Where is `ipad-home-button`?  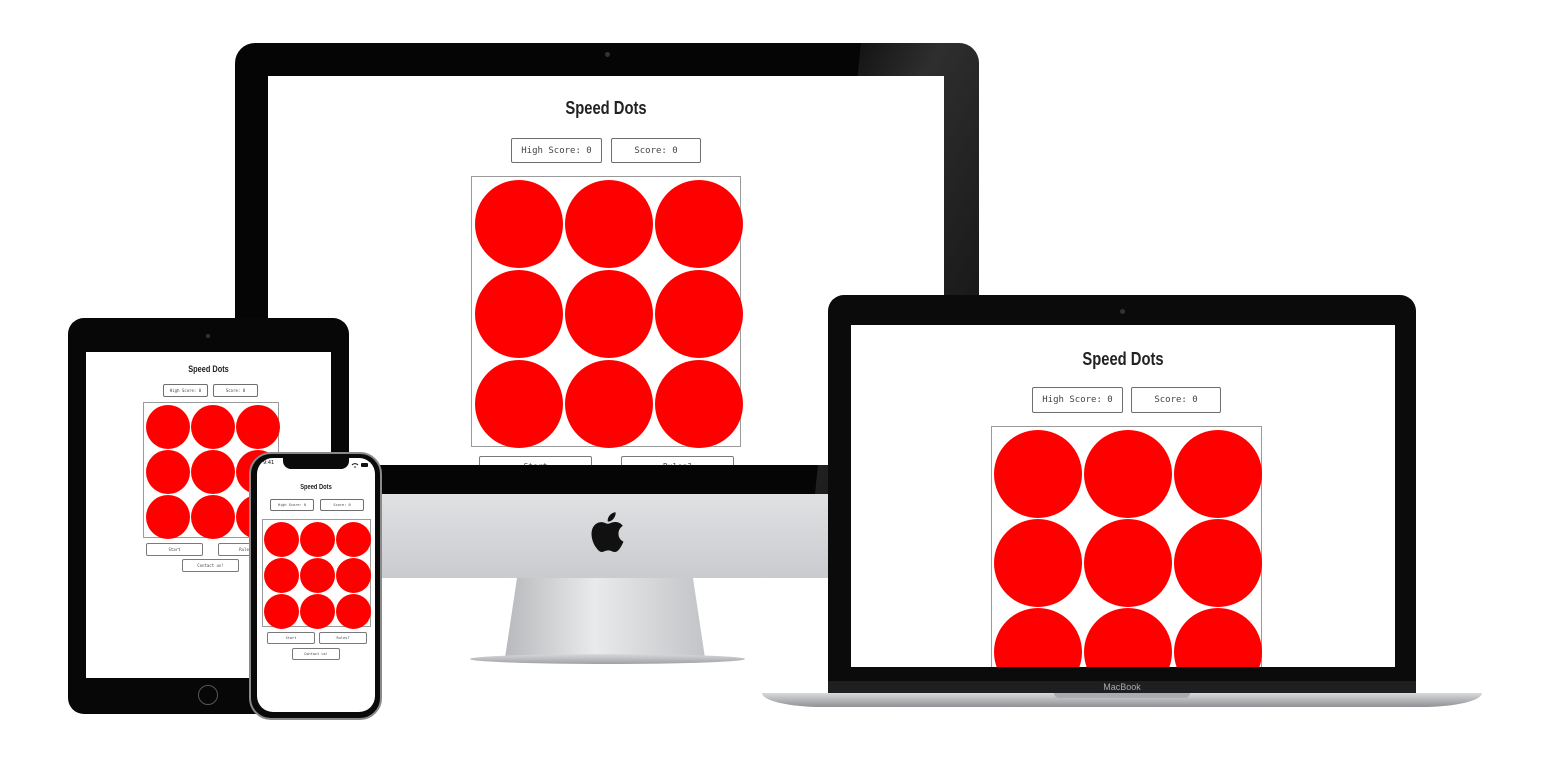 ipad-home-button is located at coordinates (208, 695).